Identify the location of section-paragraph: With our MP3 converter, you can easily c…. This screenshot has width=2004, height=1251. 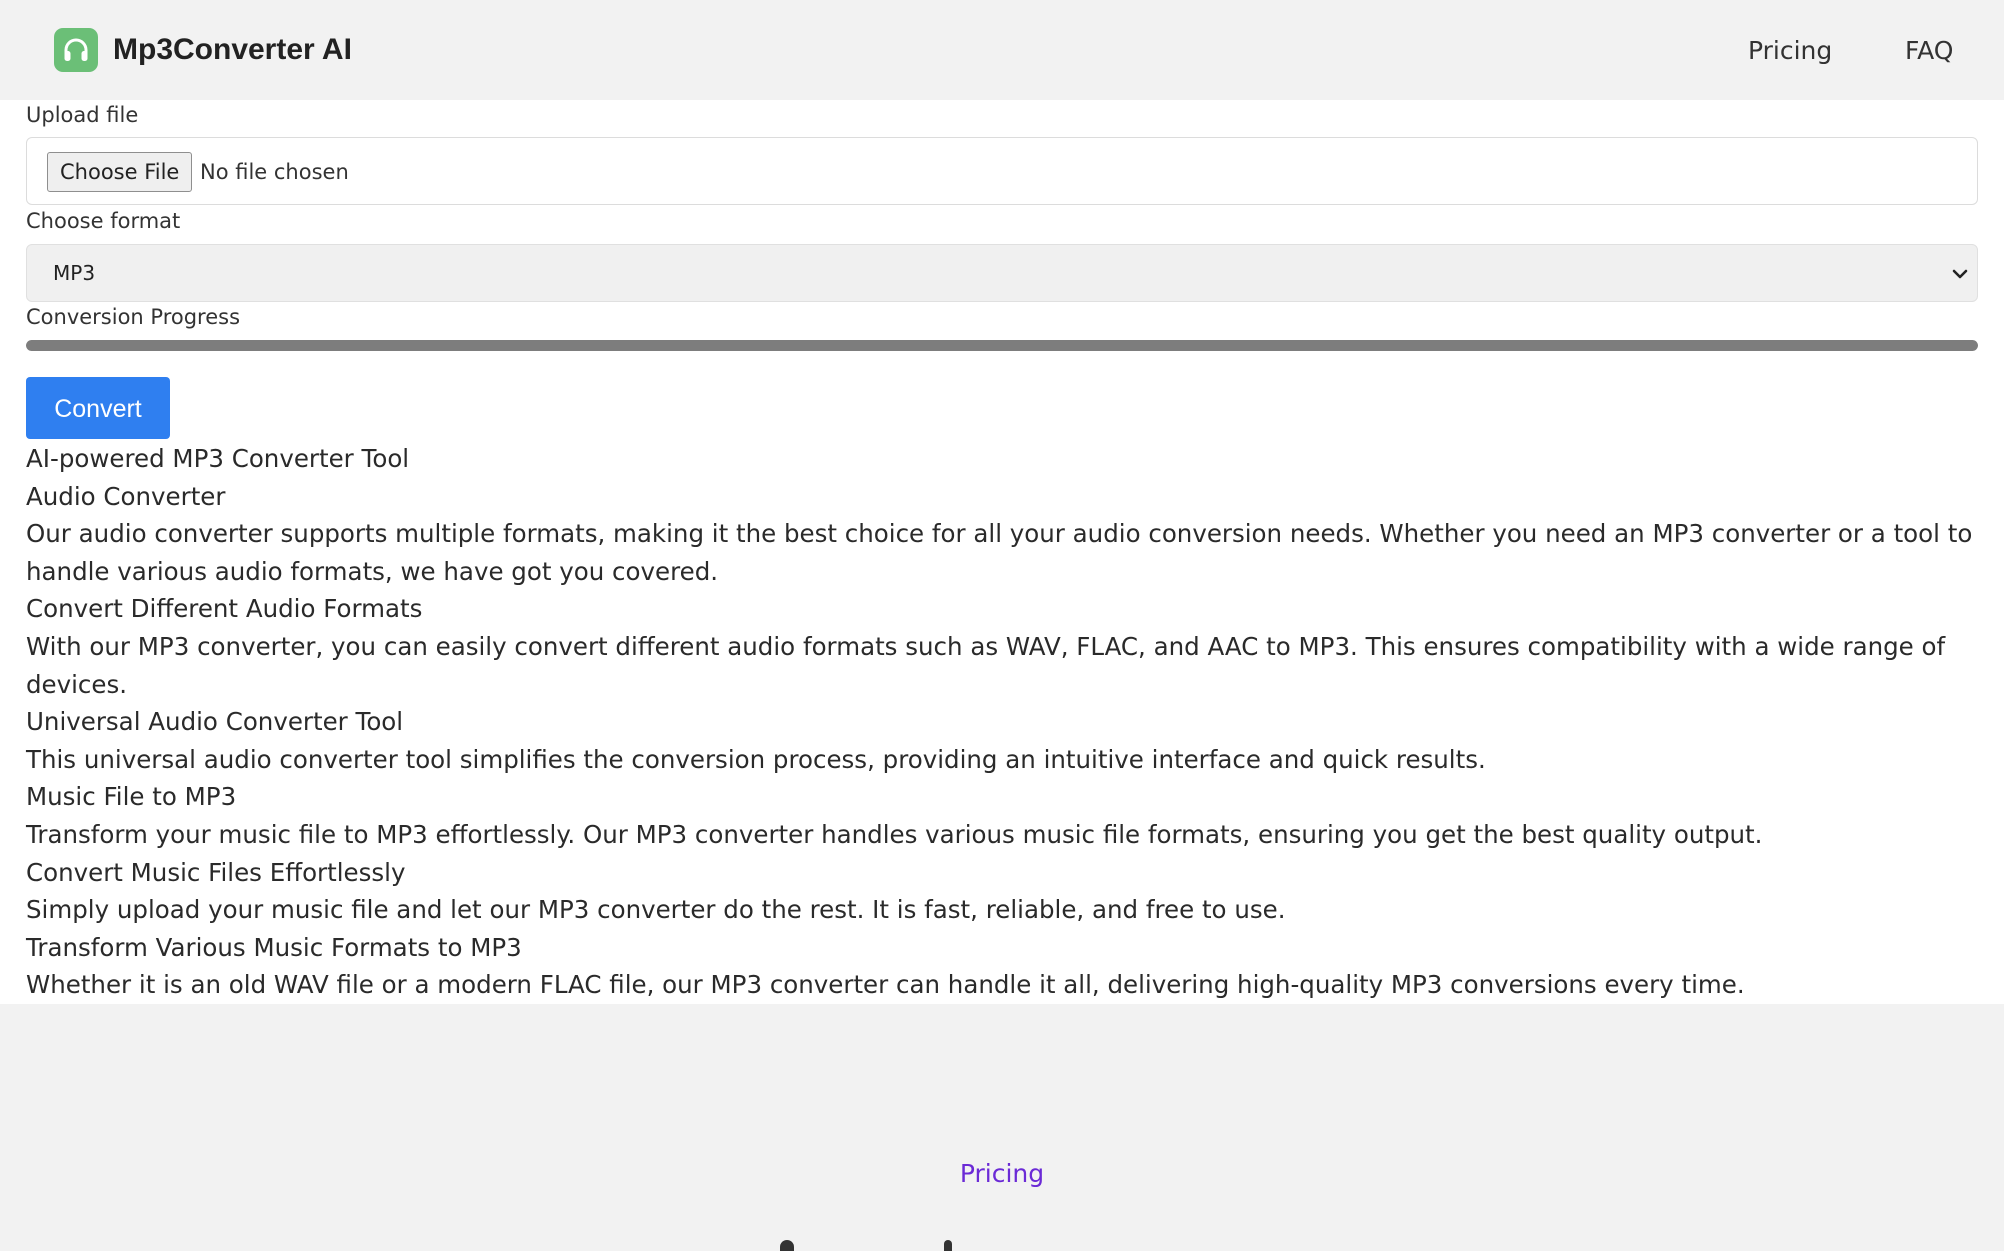
(986, 665).